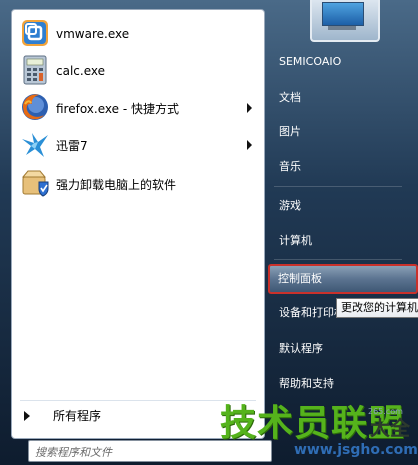  I want to click on right-item-games: 游戏, so click(344, 206).